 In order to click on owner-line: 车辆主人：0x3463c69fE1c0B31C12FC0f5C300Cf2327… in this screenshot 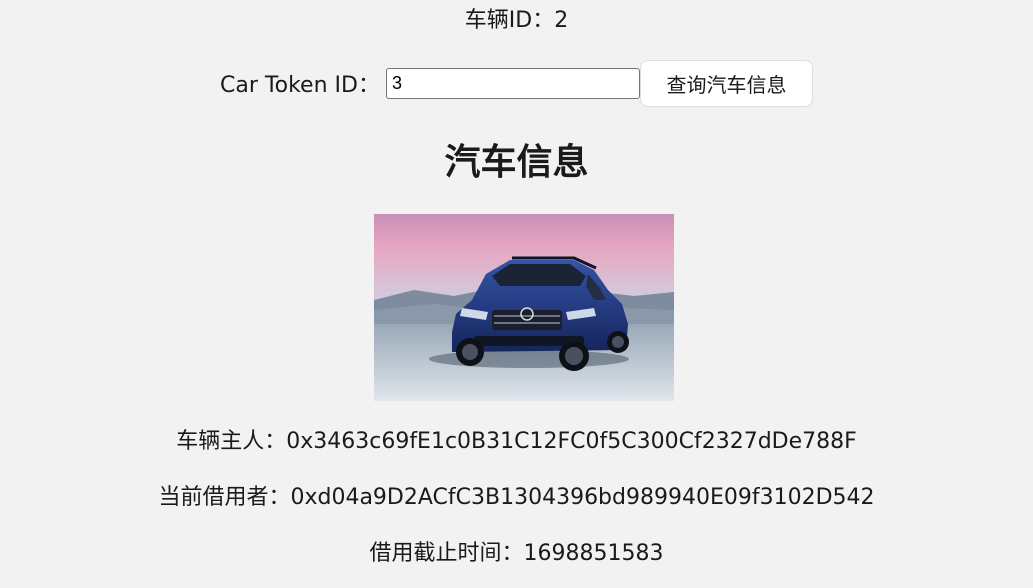, I will do `click(516, 442)`.